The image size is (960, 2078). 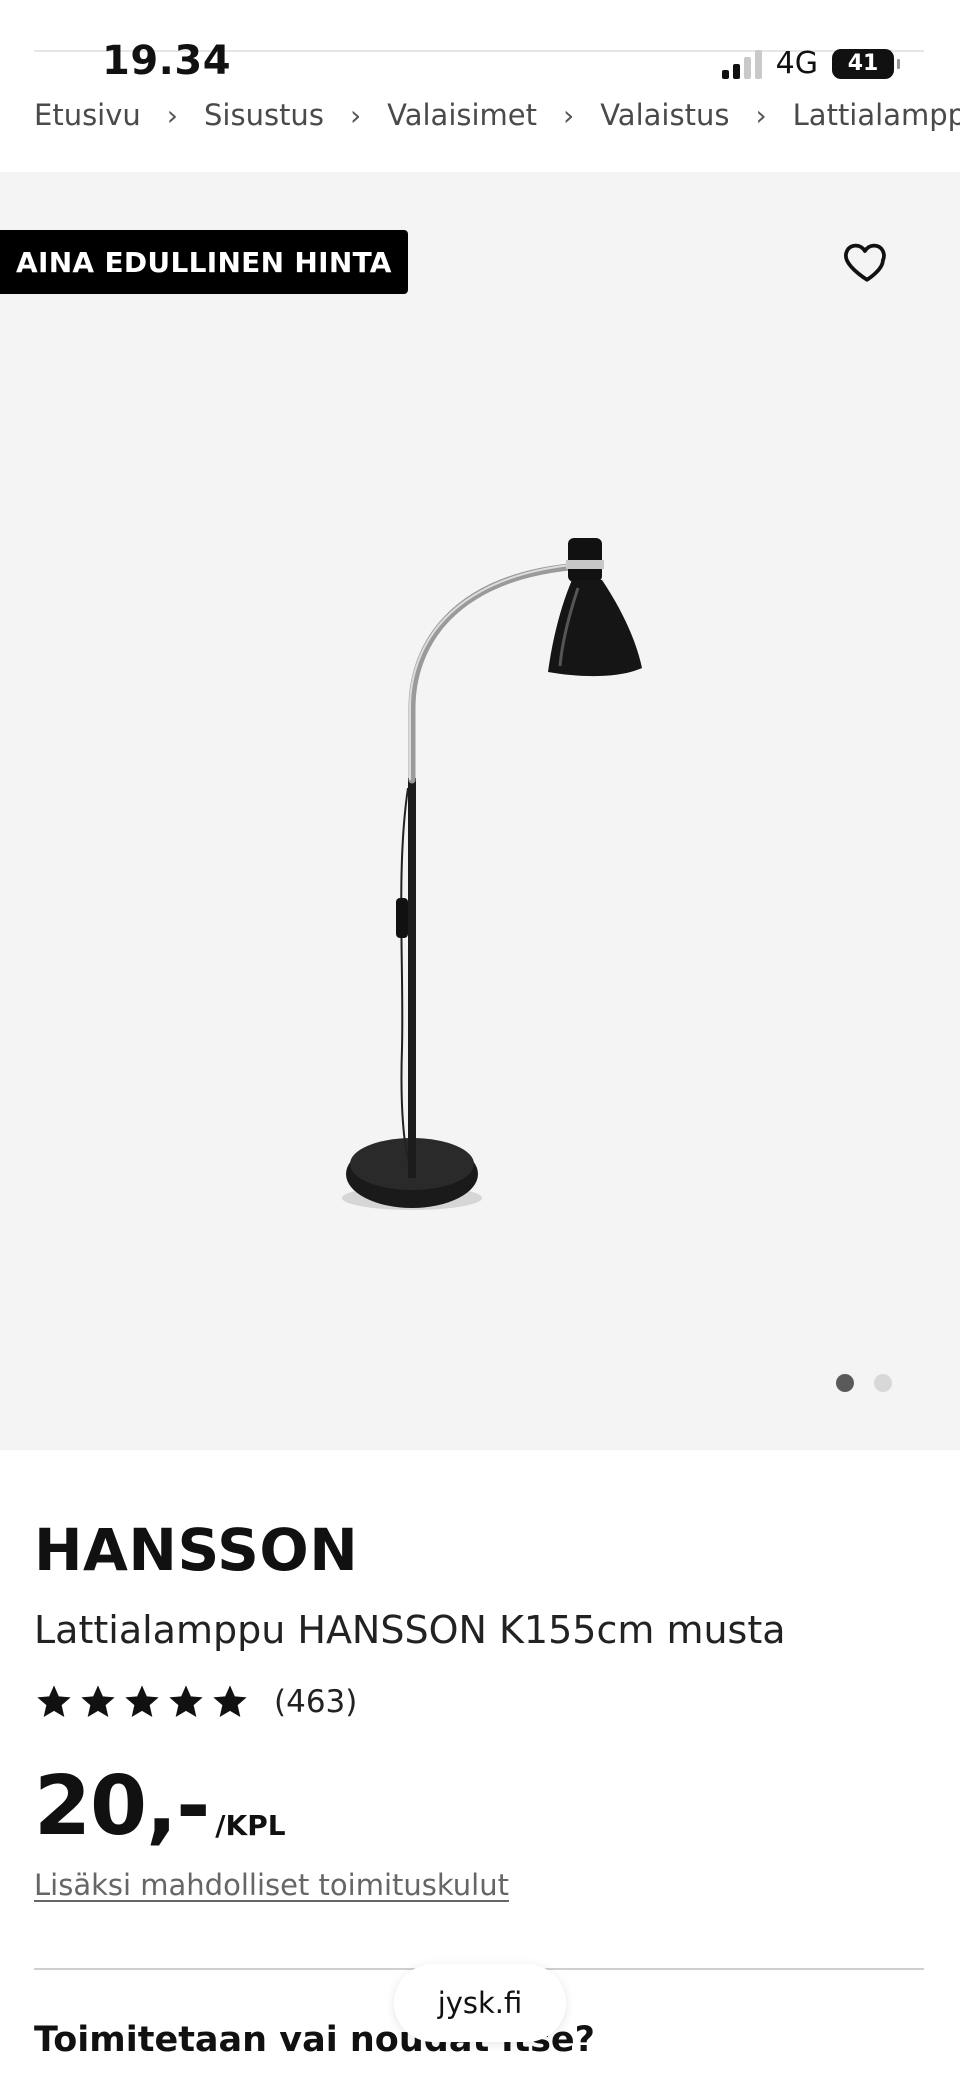 What do you see at coordinates (462, 115) in the screenshot?
I see `breadcrumb-item-valaisimet: Valaisimet` at bounding box center [462, 115].